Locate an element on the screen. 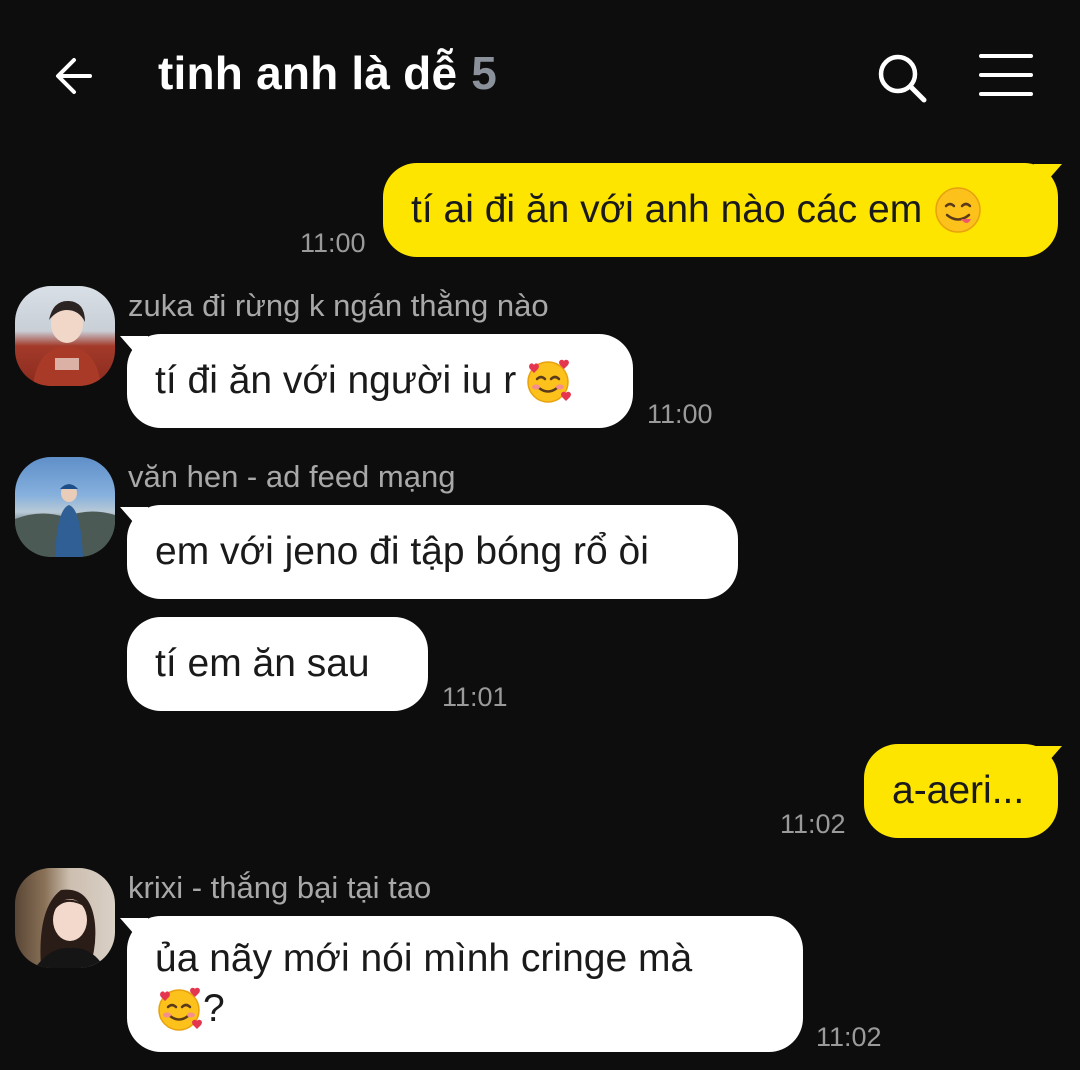  message-bubble: ủa nãy mới nói mình cringe mà ? is located at coordinates (465, 984).